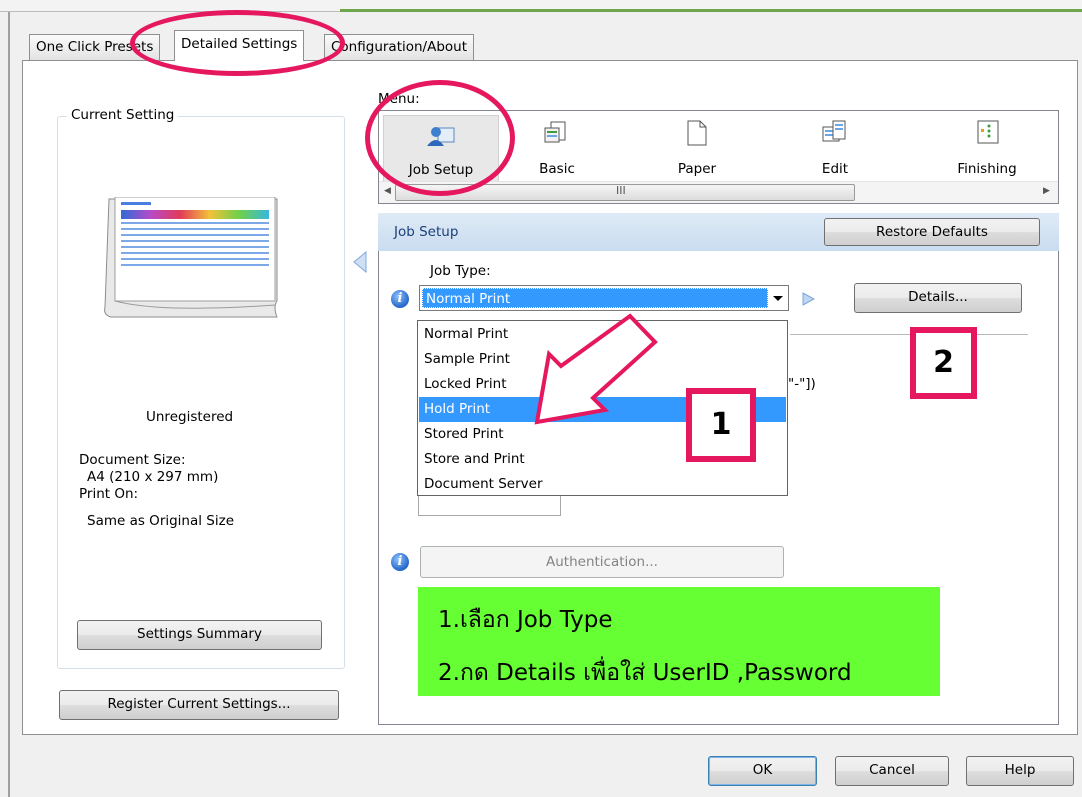  I want to click on chevron-down-icon, so click(778, 298).